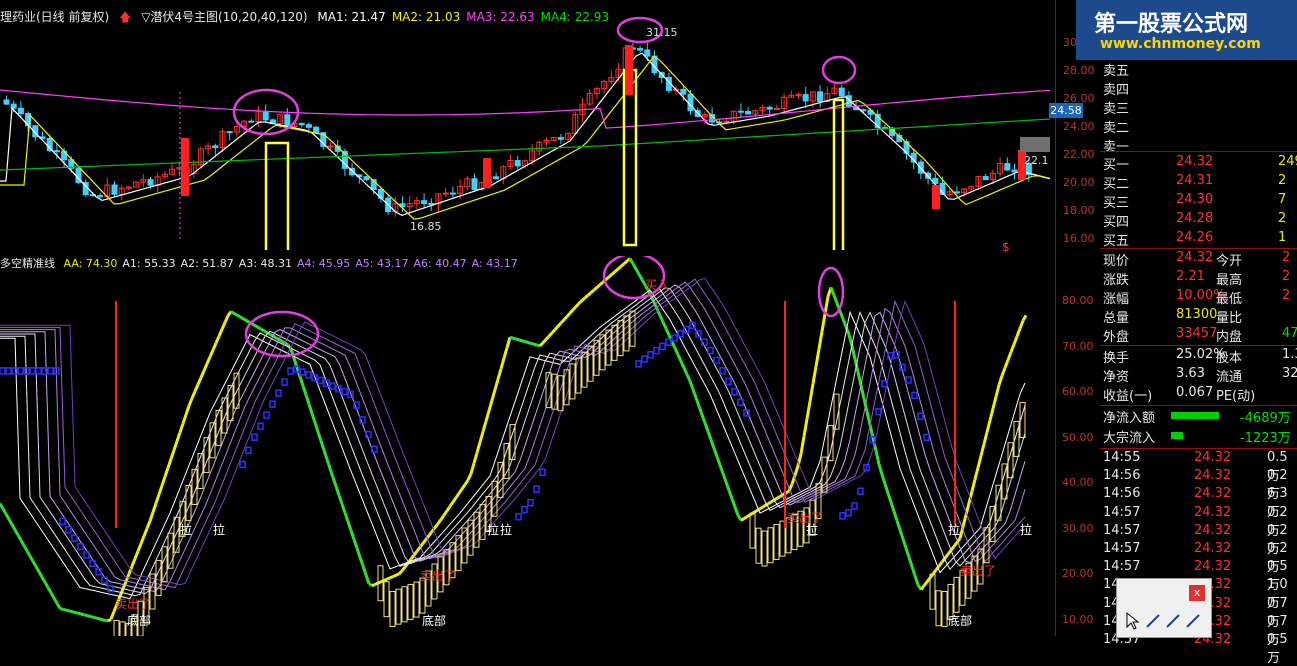 This screenshot has width=1297, height=666. Describe the element at coordinates (1116, 147) in the screenshot. I see `sell-label: 卖一` at that location.